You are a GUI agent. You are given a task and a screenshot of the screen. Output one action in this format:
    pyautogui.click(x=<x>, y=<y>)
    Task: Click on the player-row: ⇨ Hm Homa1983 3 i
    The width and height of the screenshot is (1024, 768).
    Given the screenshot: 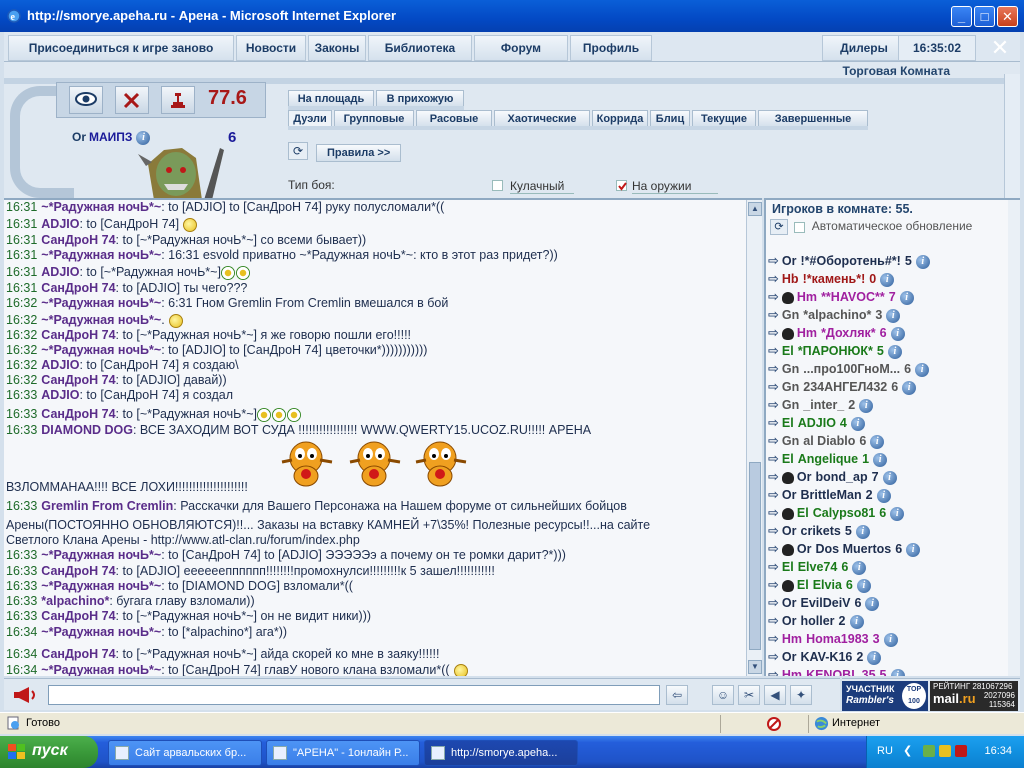 What is the action you would take?
    pyautogui.click(x=833, y=639)
    